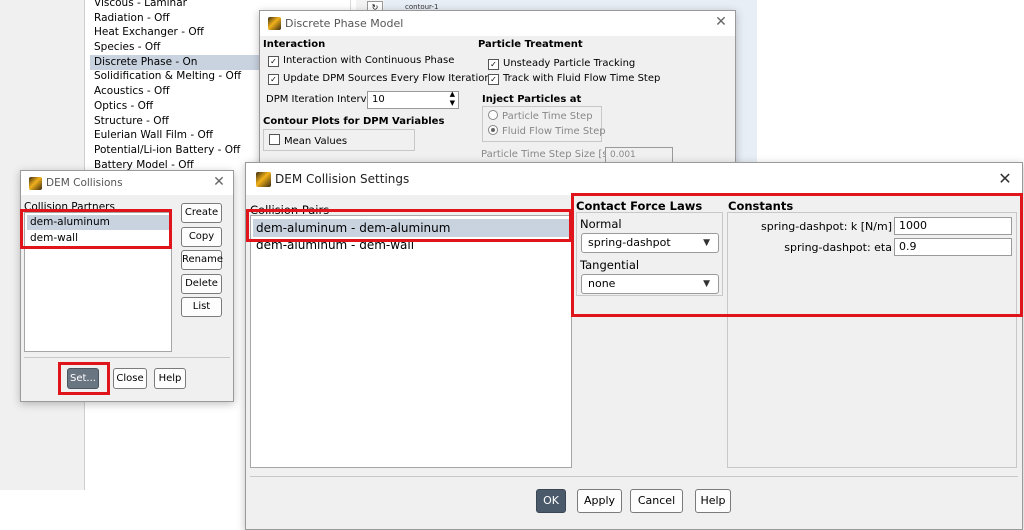  What do you see at coordinates (201, 307) in the screenshot?
I see `list-button: List` at bounding box center [201, 307].